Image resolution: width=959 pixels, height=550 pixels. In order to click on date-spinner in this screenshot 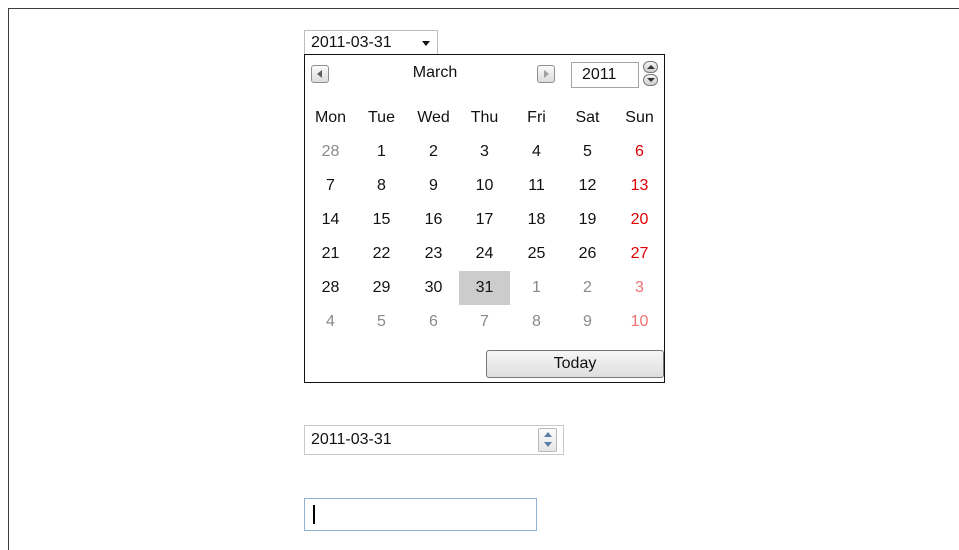, I will do `click(547, 440)`.